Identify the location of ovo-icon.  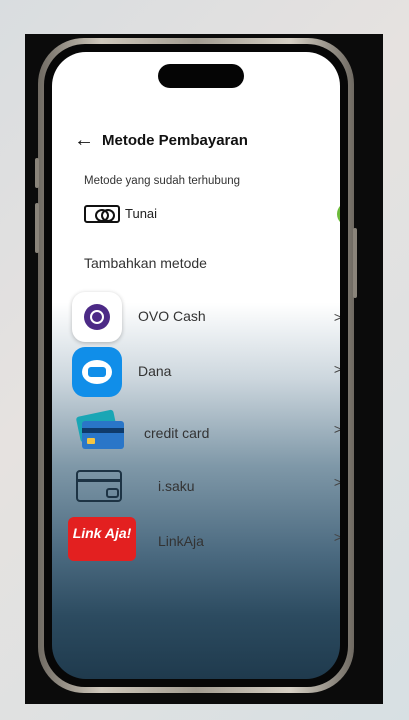
(97, 317).